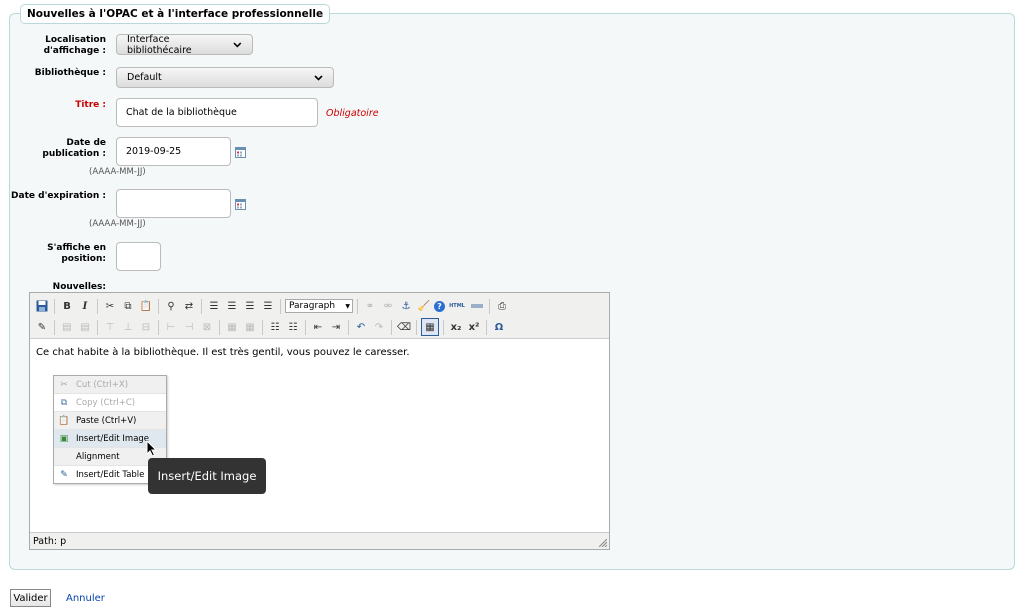 The width and height of the screenshot is (1024, 613). What do you see at coordinates (74, 148) in the screenshot?
I see `pubdate-label: Date de publication :` at bounding box center [74, 148].